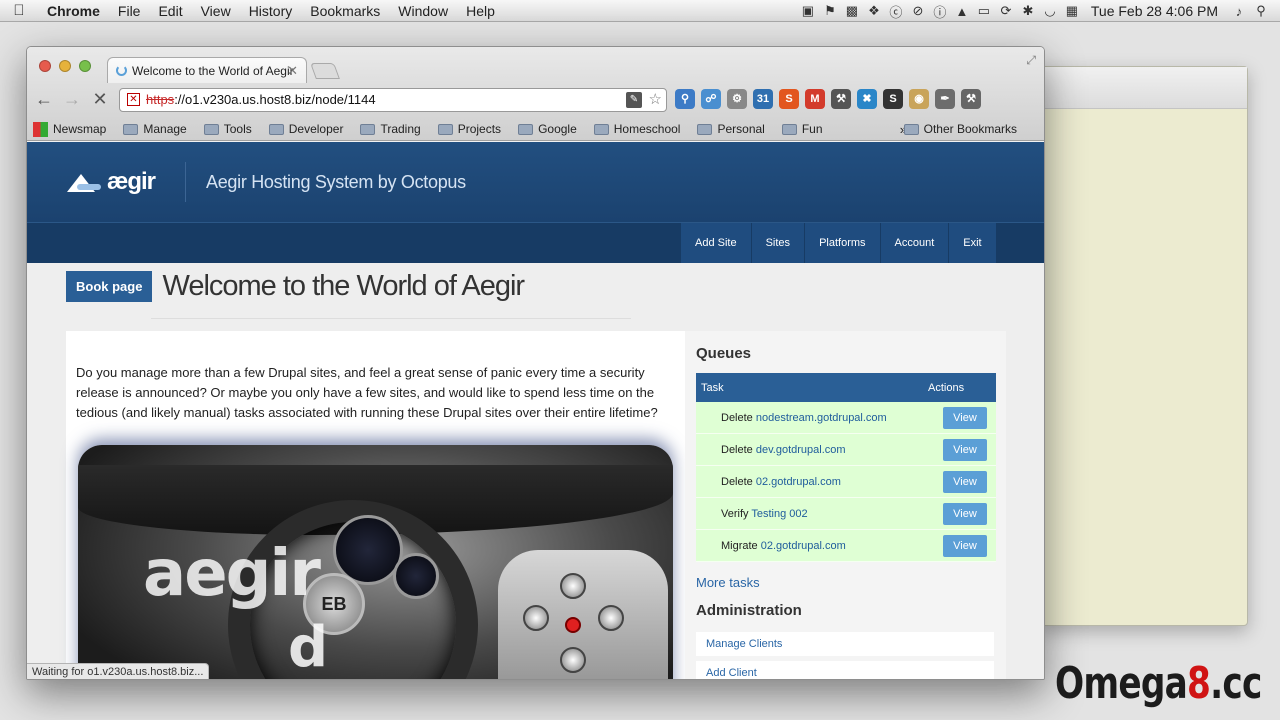 Image resolution: width=1280 pixels, height=720 pixels. I want to click on bookmark-folder-projects: Projects, so click(469, 129).